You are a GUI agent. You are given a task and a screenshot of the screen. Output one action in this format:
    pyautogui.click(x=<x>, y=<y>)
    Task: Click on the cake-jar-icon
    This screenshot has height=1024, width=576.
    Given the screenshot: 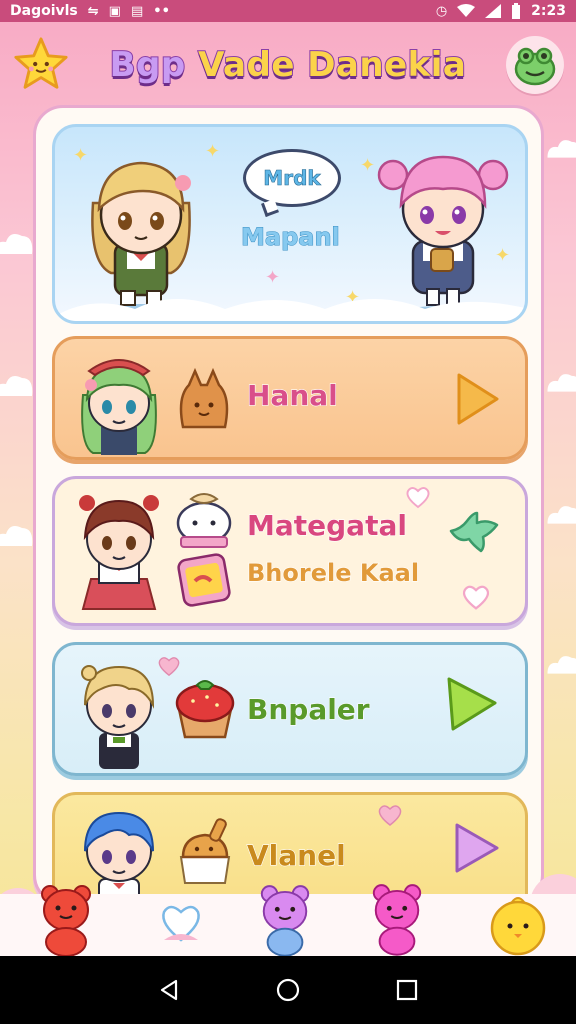 What is the action you would take?
    pyautogui.click(x=204, y=550)
    